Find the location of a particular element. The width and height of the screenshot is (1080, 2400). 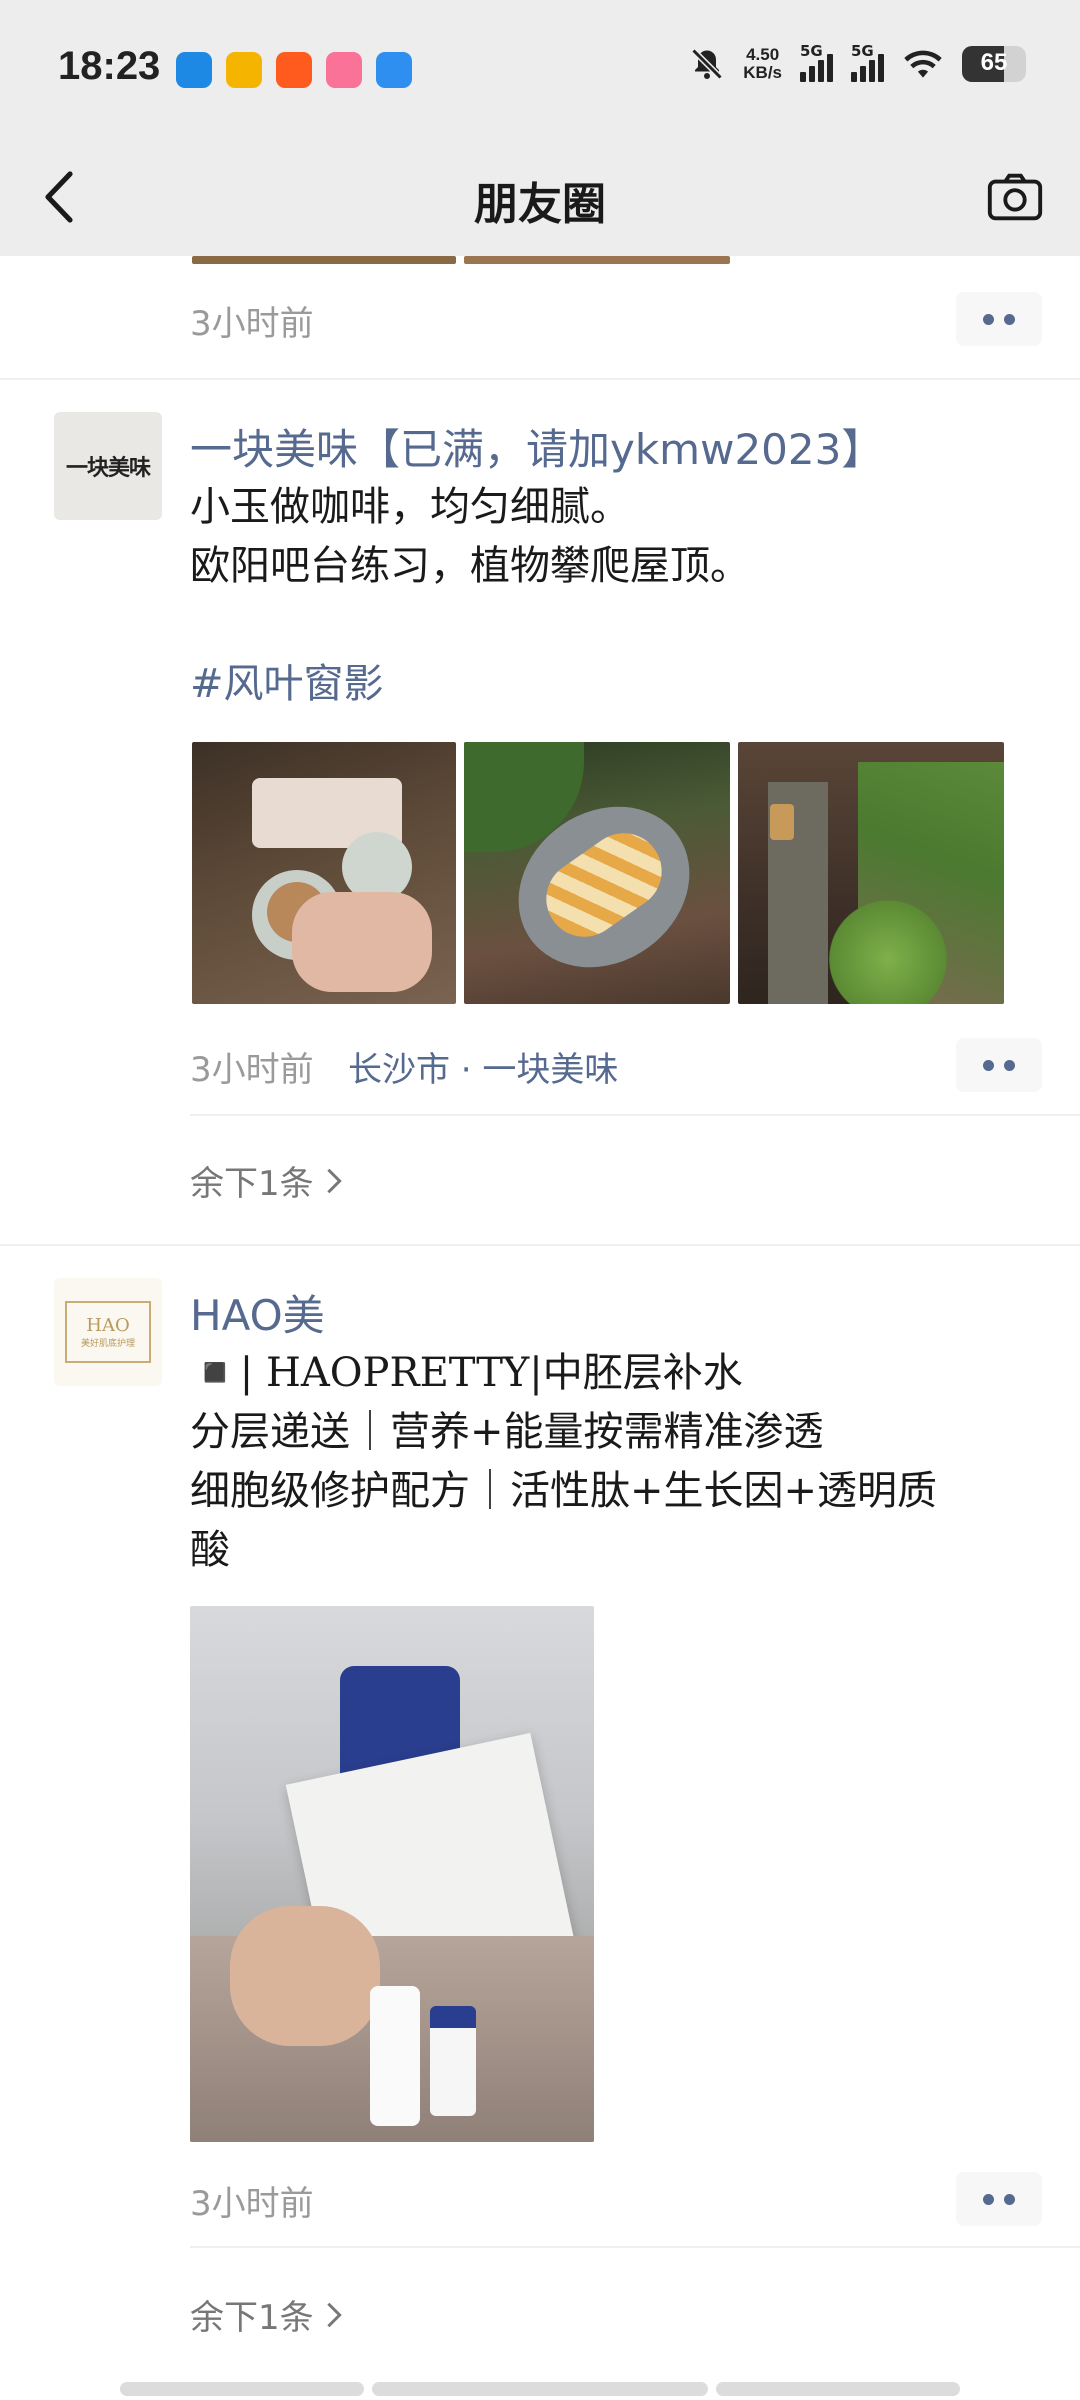

nav-bar: 朋友圈 is located at coordinates (540, 198).